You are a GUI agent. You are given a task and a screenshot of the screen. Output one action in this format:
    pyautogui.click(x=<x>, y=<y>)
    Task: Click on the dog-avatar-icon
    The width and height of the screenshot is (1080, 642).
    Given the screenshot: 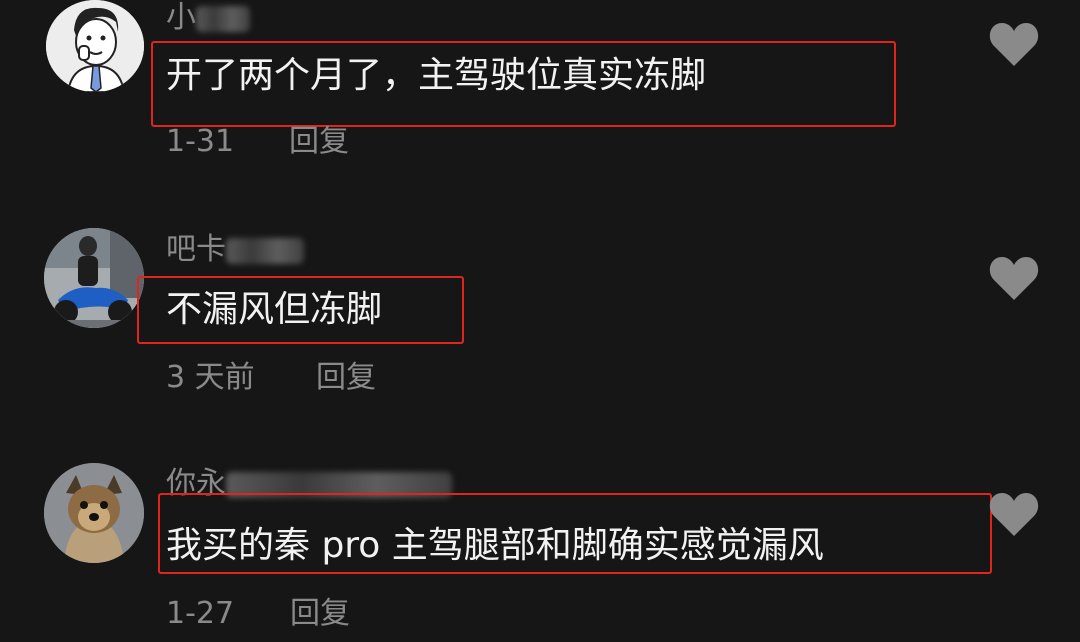 What is the action you would take?
    pyautogui.click(x=94, y=513)
    